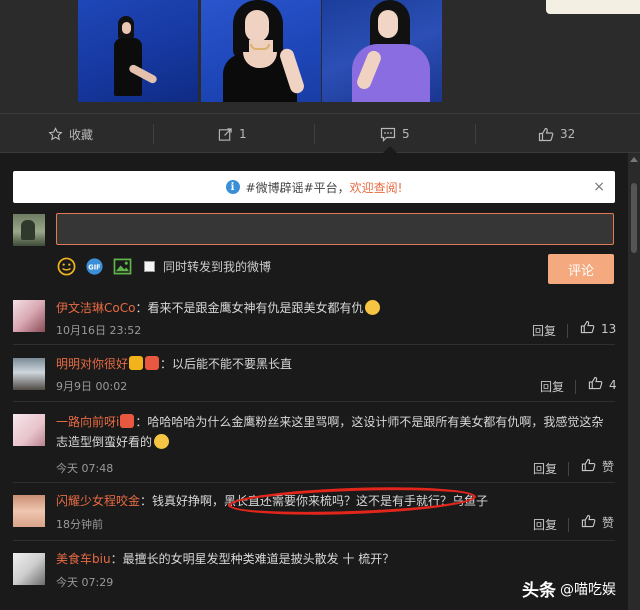 The image size is (640, 610). I want to click on comment-like-button: 13, so click(598, 328).